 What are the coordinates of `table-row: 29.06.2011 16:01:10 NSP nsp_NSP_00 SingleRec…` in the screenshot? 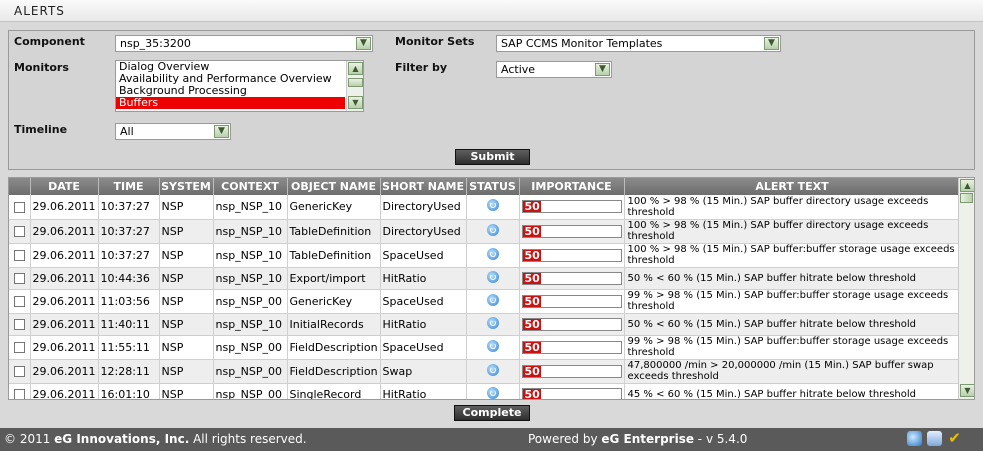 It's located at (485, 391).